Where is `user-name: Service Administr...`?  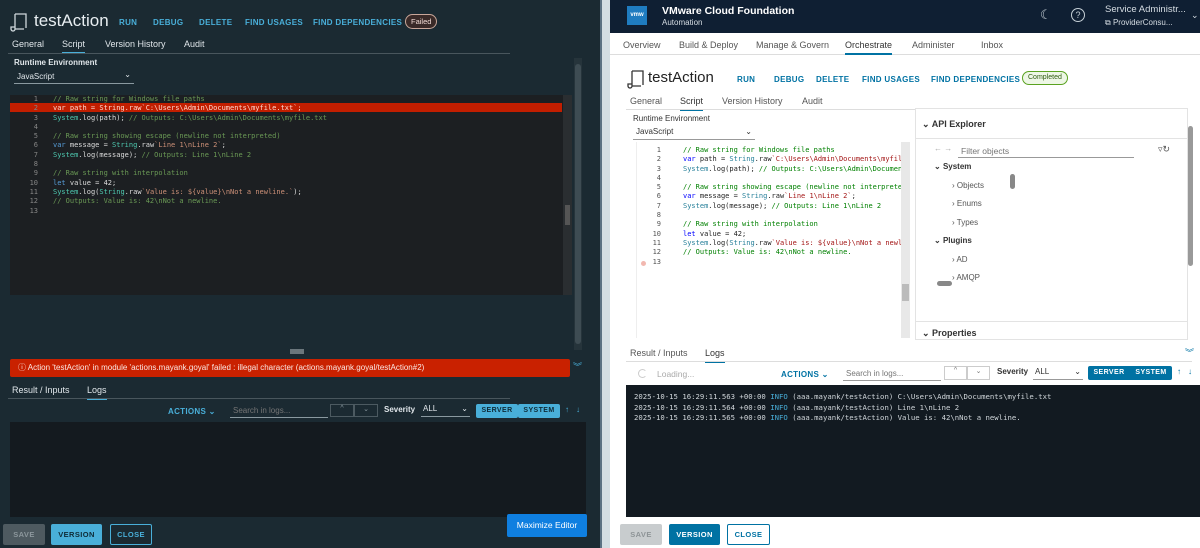 user-name: Service Administr... is located at coordinates (1145, 9).